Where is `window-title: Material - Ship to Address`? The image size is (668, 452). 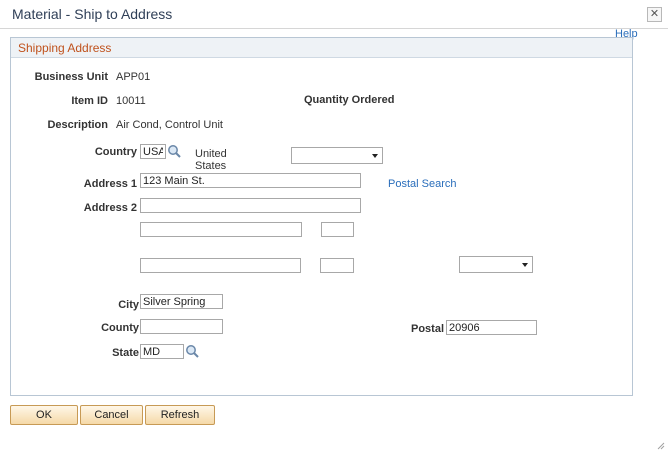 window-title: Material - Ship to Address is located at coordinates (92, 14).